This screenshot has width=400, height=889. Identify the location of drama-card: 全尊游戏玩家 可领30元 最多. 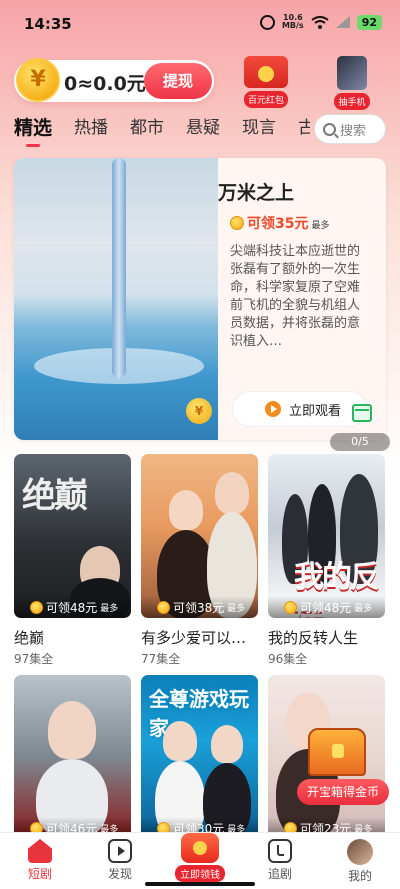
(199, 757).